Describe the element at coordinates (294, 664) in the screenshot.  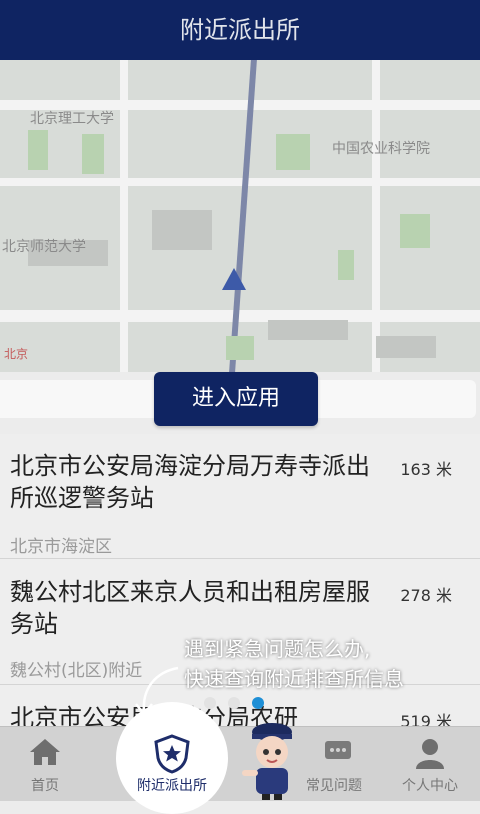
I see `tutorial-caption: 遇到紧急问题怎么办, 快速查询附近排查所信息` at that location.